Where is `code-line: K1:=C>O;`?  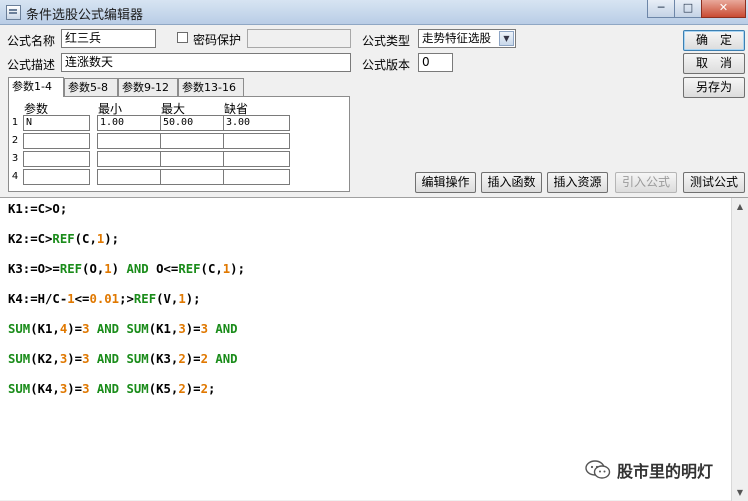 code-line: K1:=C>O; is located at coordinates (37, 209).